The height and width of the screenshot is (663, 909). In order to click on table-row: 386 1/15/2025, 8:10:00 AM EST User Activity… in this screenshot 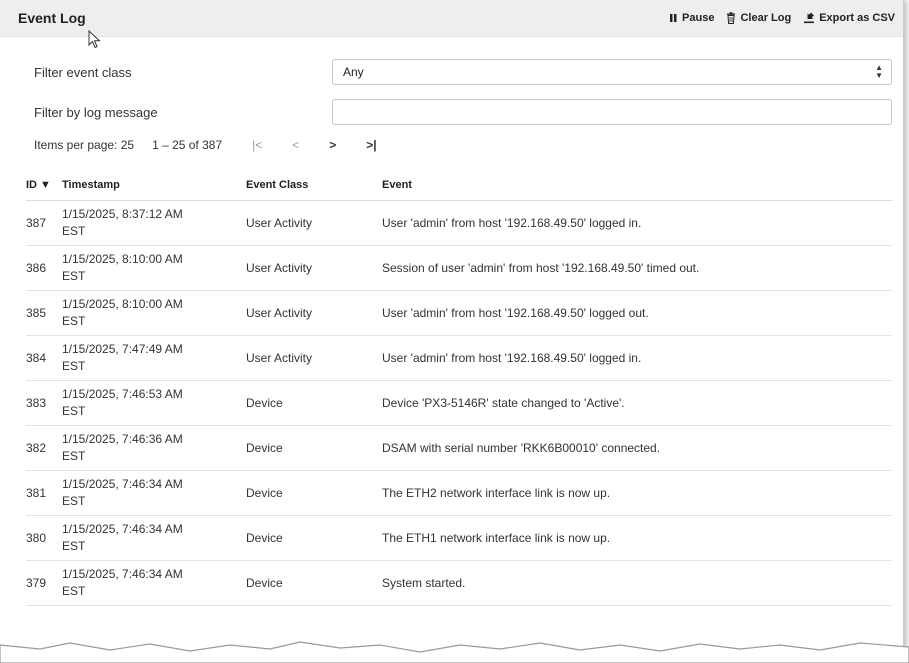, I will do `click(459, 268)`.